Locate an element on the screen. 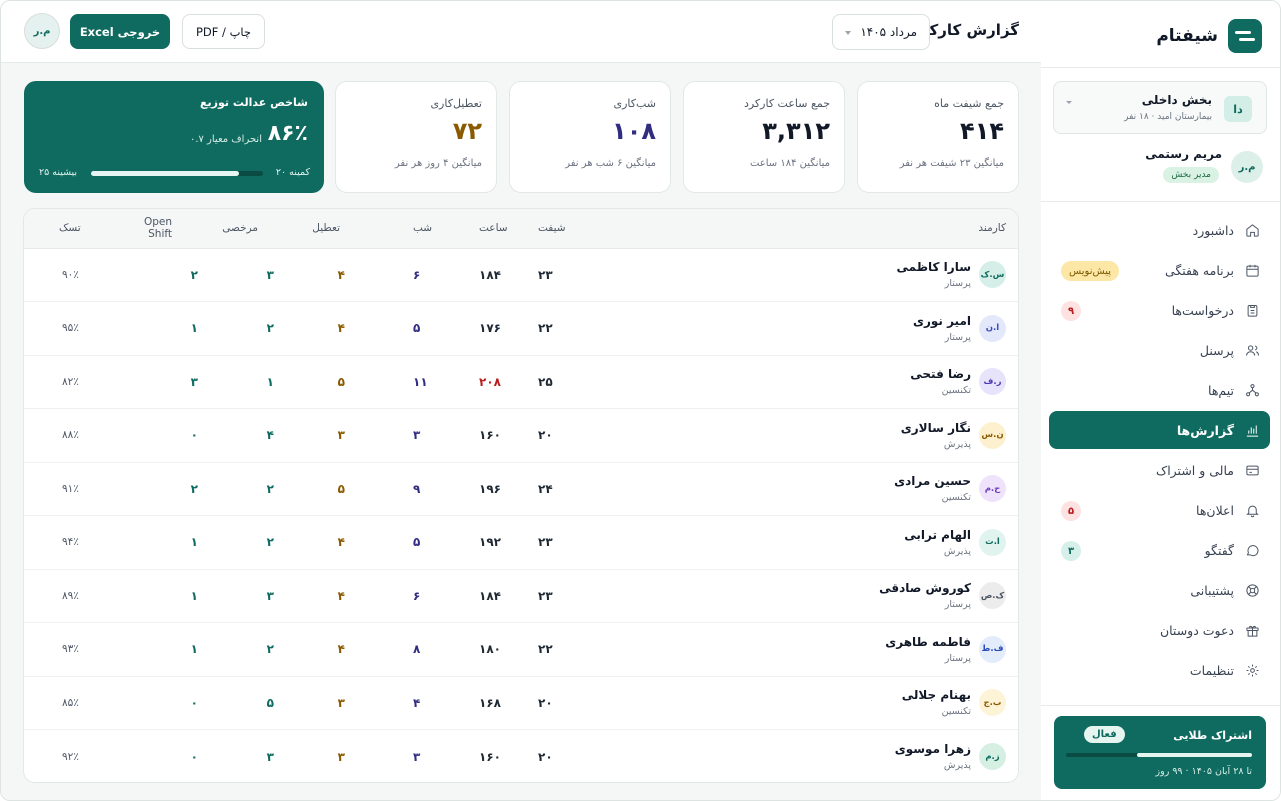  employee-name: بهنام جلالی is located at coordinates (936, 695).